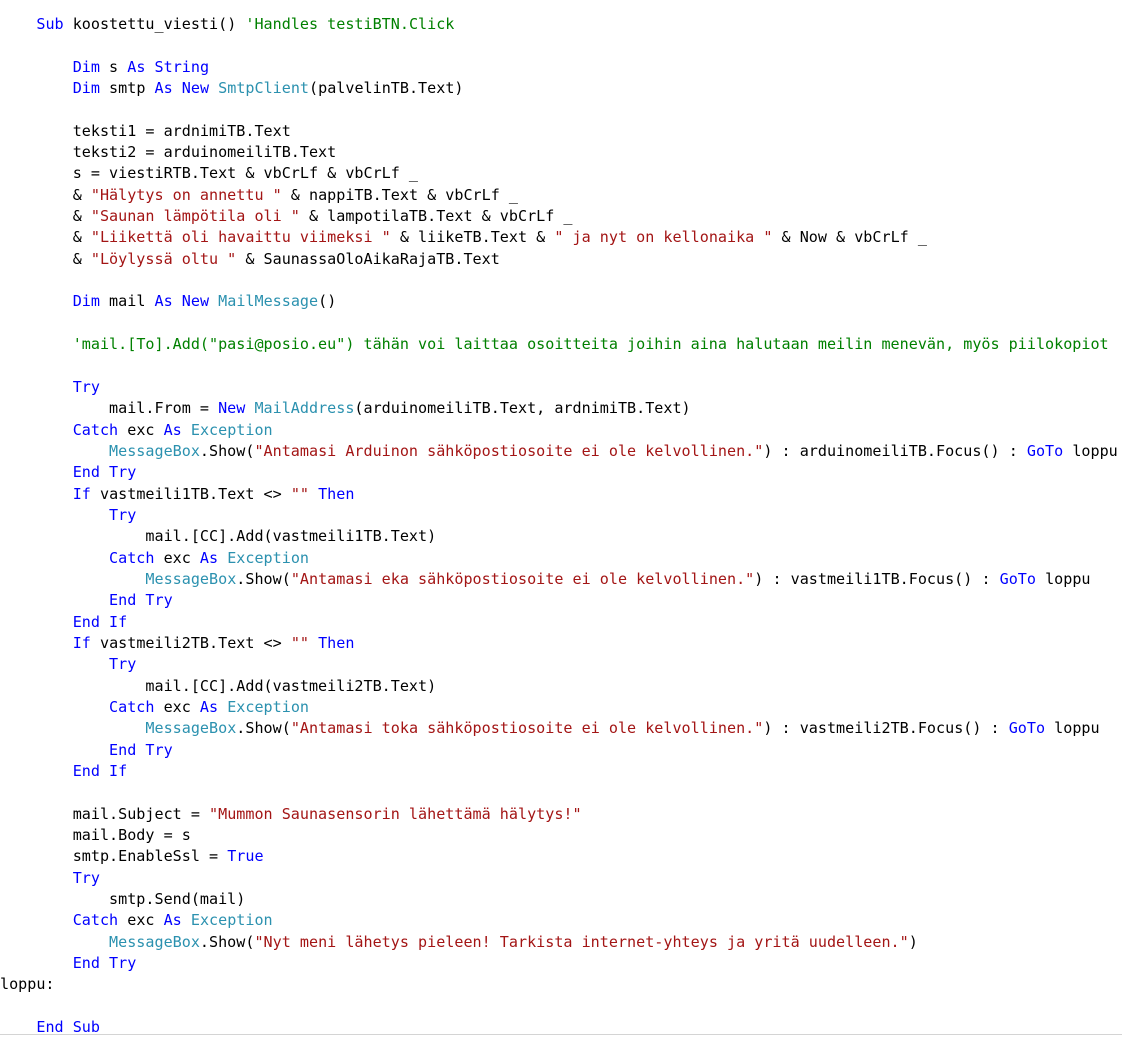 This screenshot has height=1052, width=1122. I want to click on code-line: teksti1 = ardnimiTB.Text, so click(561, 131).